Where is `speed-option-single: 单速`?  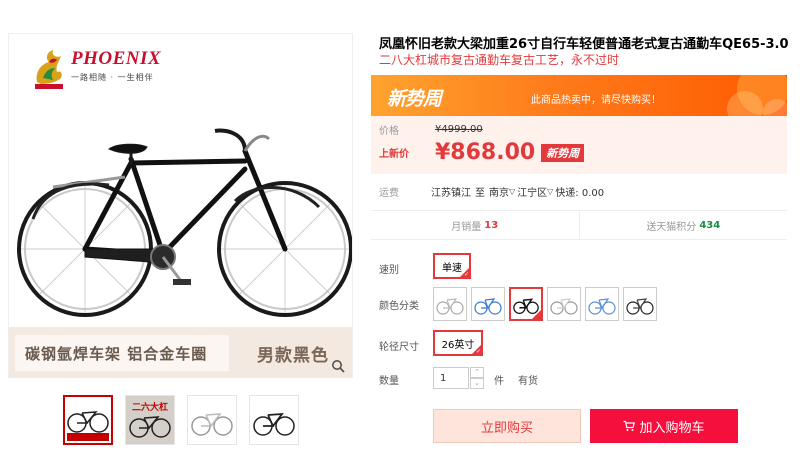
speed-option-single: 单速 is located at coordinates (452, 266).